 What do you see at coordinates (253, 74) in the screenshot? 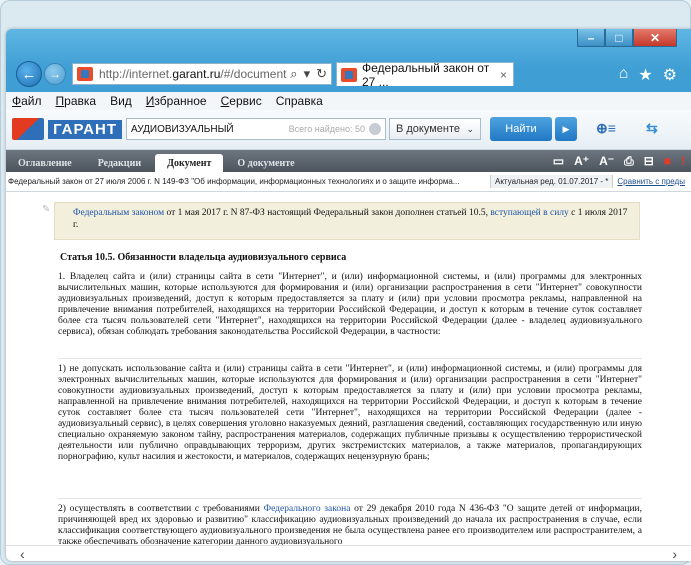
I see `address-suffix: /#/document` at bounding box center [253, 74].